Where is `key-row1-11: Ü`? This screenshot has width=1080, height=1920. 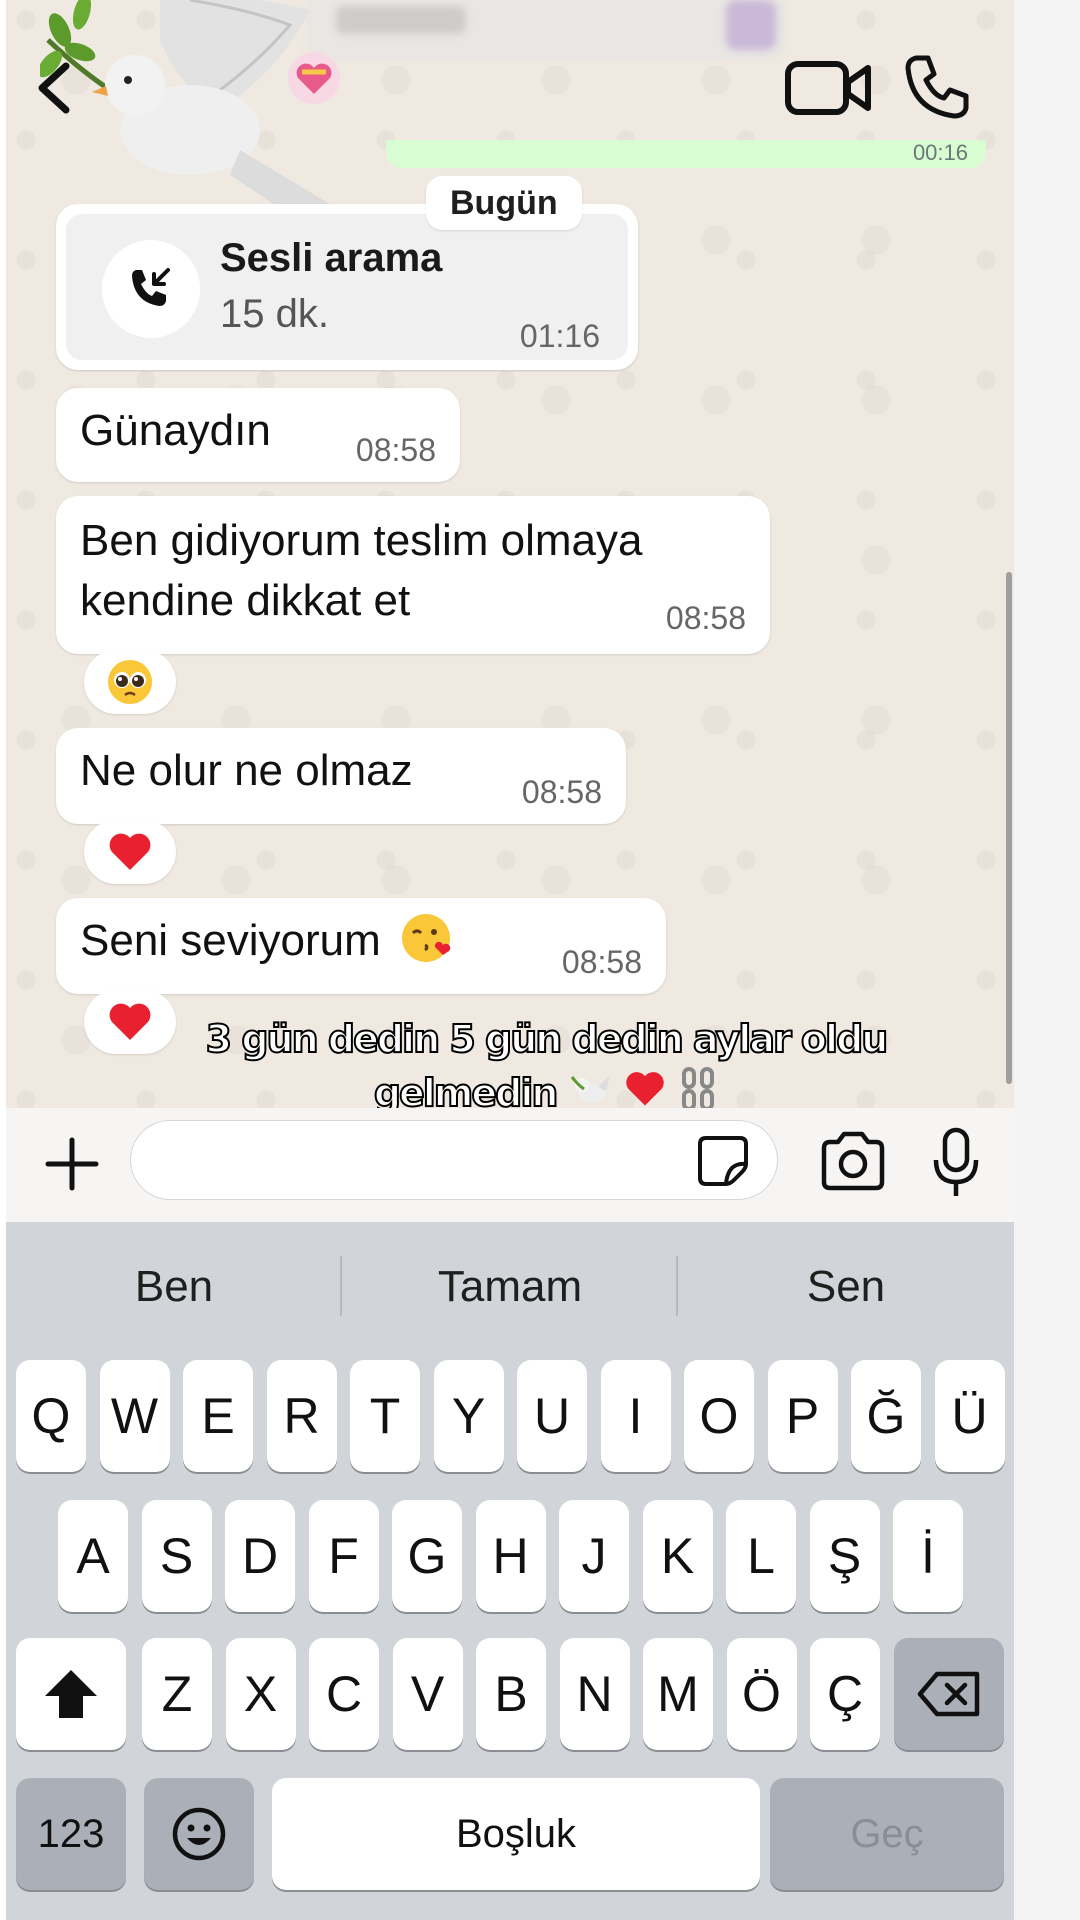 key-row1-11: Ü is located at coordinates (969, 1416).